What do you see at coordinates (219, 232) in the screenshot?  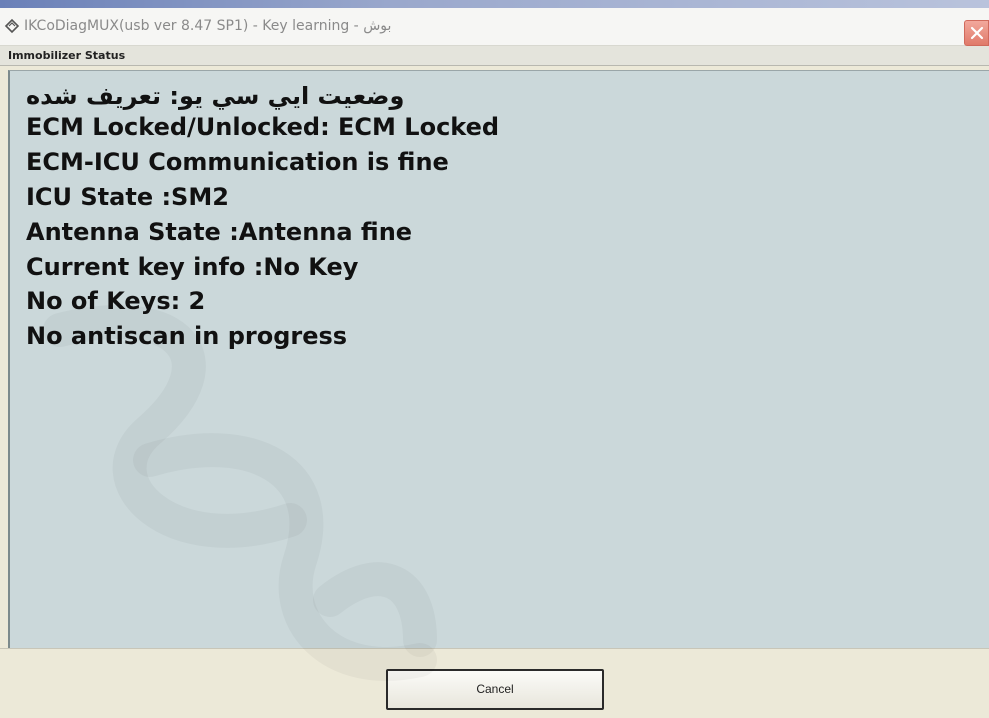 I see `status-line-antenna-state: Antenna State :Antenna fine` at bounding box center [219, 232].